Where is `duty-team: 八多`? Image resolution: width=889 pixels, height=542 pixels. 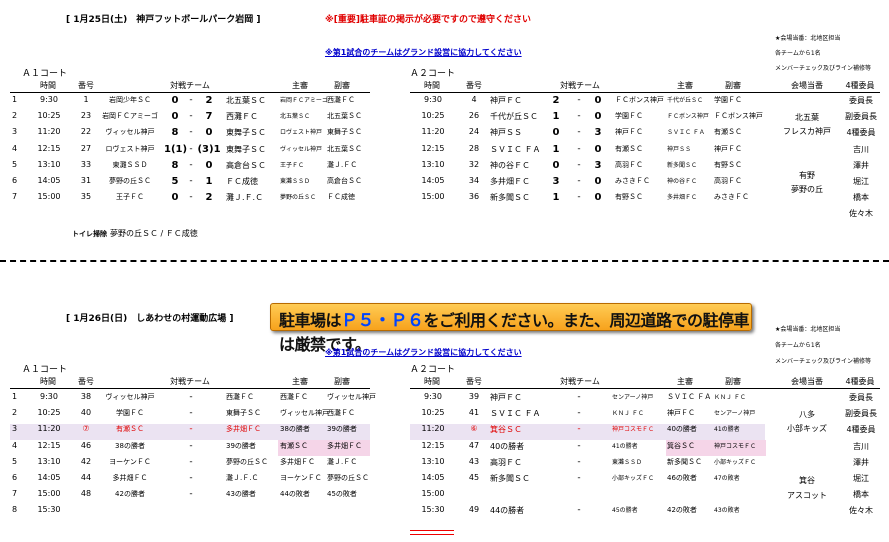 duty-team: 八多 is located at coordinates (807, 414).